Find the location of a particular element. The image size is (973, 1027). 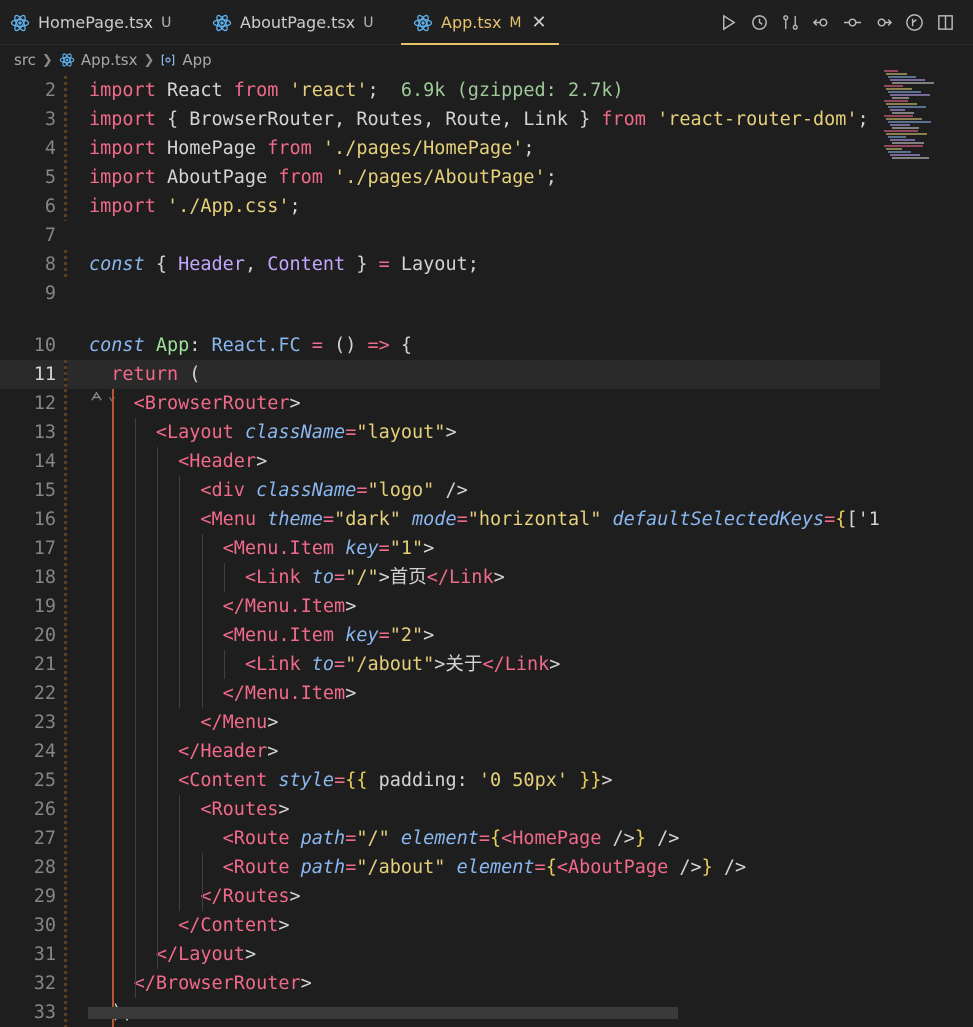

breadcrumb-file: App.tsx is located at coordinates (109, 60).